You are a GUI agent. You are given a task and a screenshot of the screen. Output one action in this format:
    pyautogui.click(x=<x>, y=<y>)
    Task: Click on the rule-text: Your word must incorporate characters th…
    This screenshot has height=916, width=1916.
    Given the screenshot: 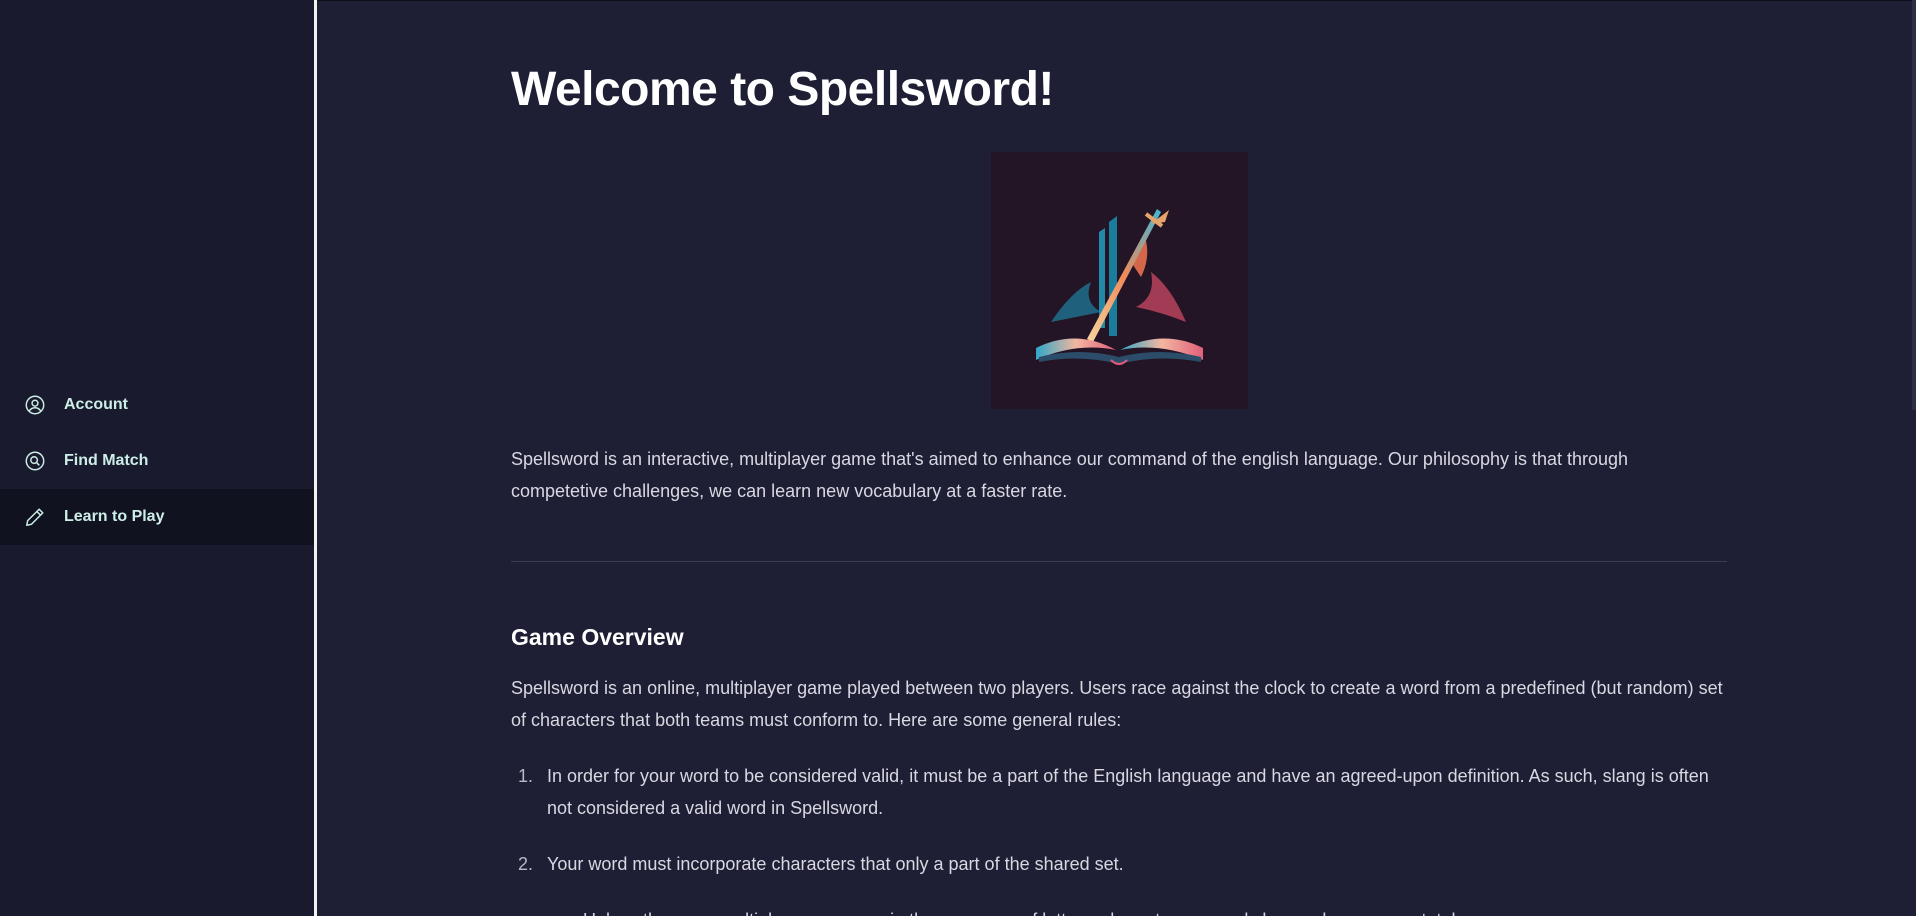 What is the action you would take?
    pyautogui.click(x=835, y=864)
    